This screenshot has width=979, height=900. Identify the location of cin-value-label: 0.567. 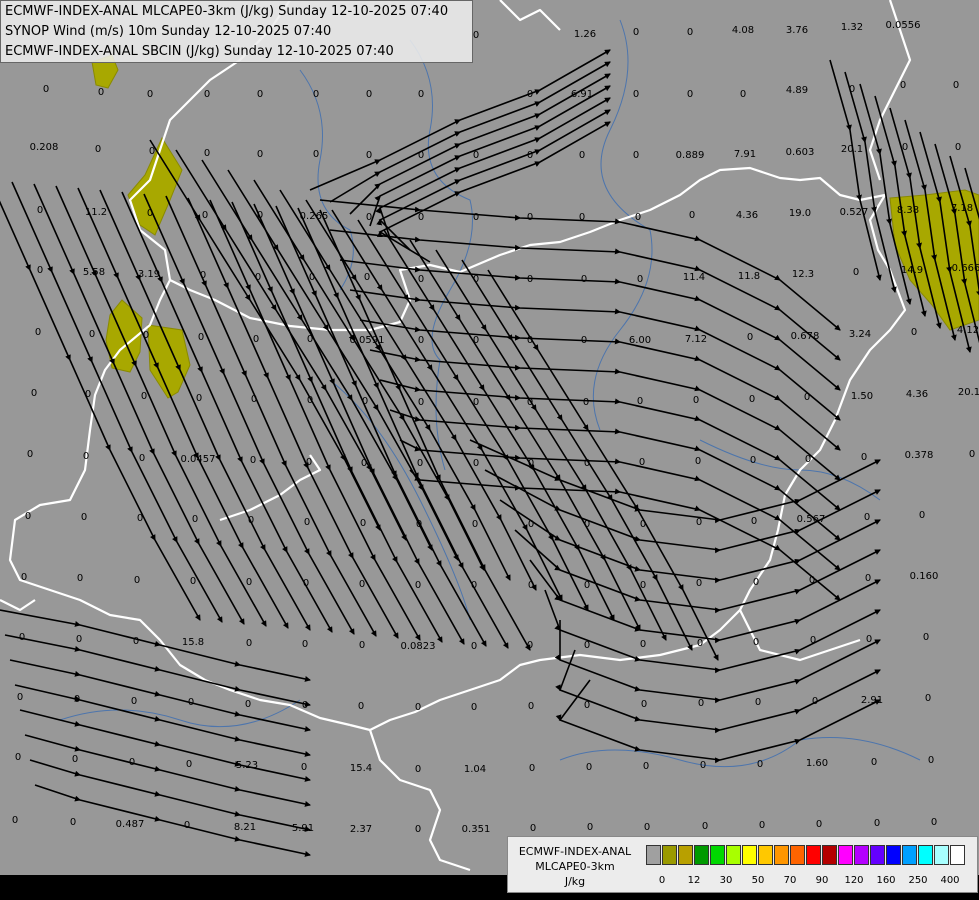
(811, 519).